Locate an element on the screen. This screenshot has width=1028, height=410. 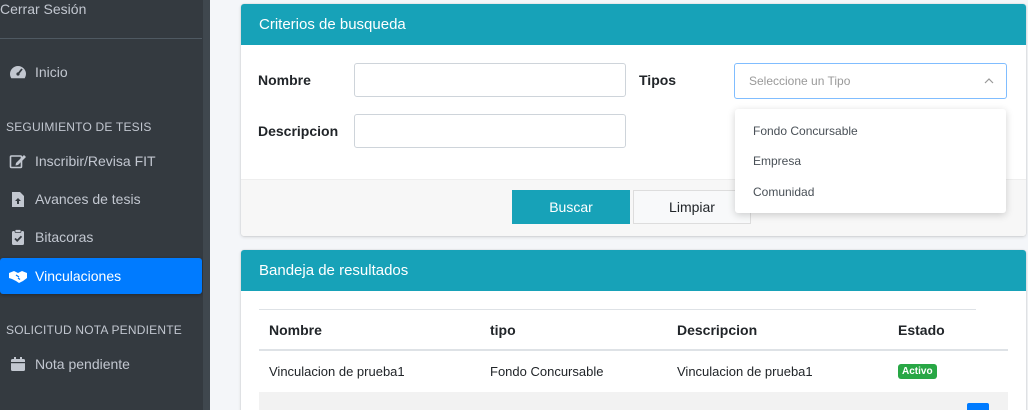
cell-descripcion: Vinculacion de prueba1 is located at coordinates (745, 371).